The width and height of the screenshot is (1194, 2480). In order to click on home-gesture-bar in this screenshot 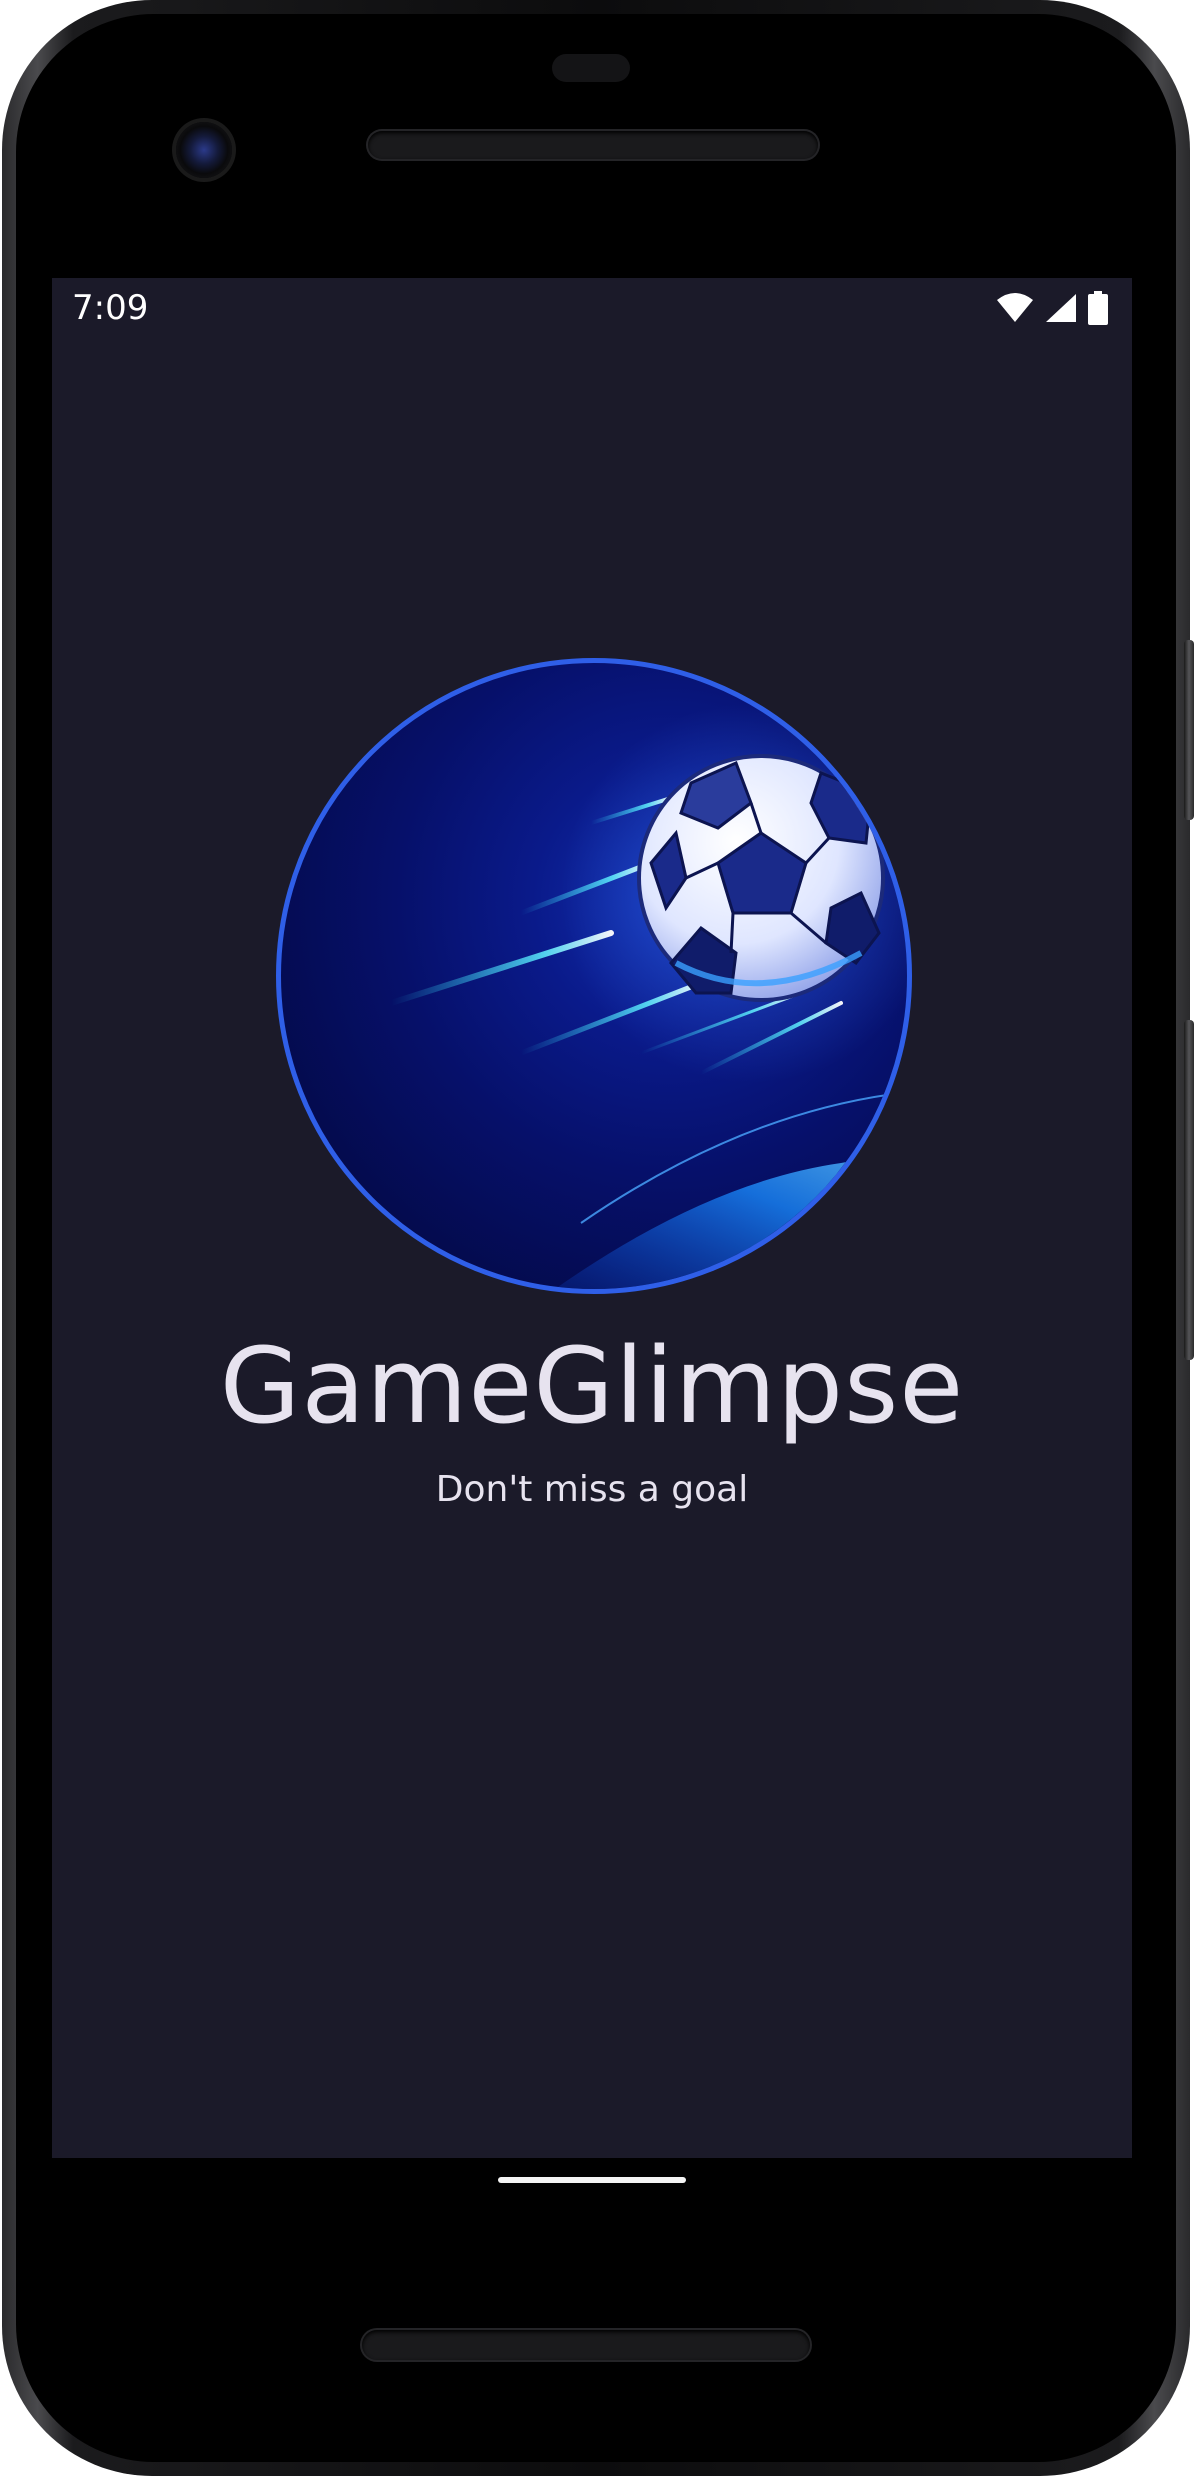, I will do `click(592, 2180)`.